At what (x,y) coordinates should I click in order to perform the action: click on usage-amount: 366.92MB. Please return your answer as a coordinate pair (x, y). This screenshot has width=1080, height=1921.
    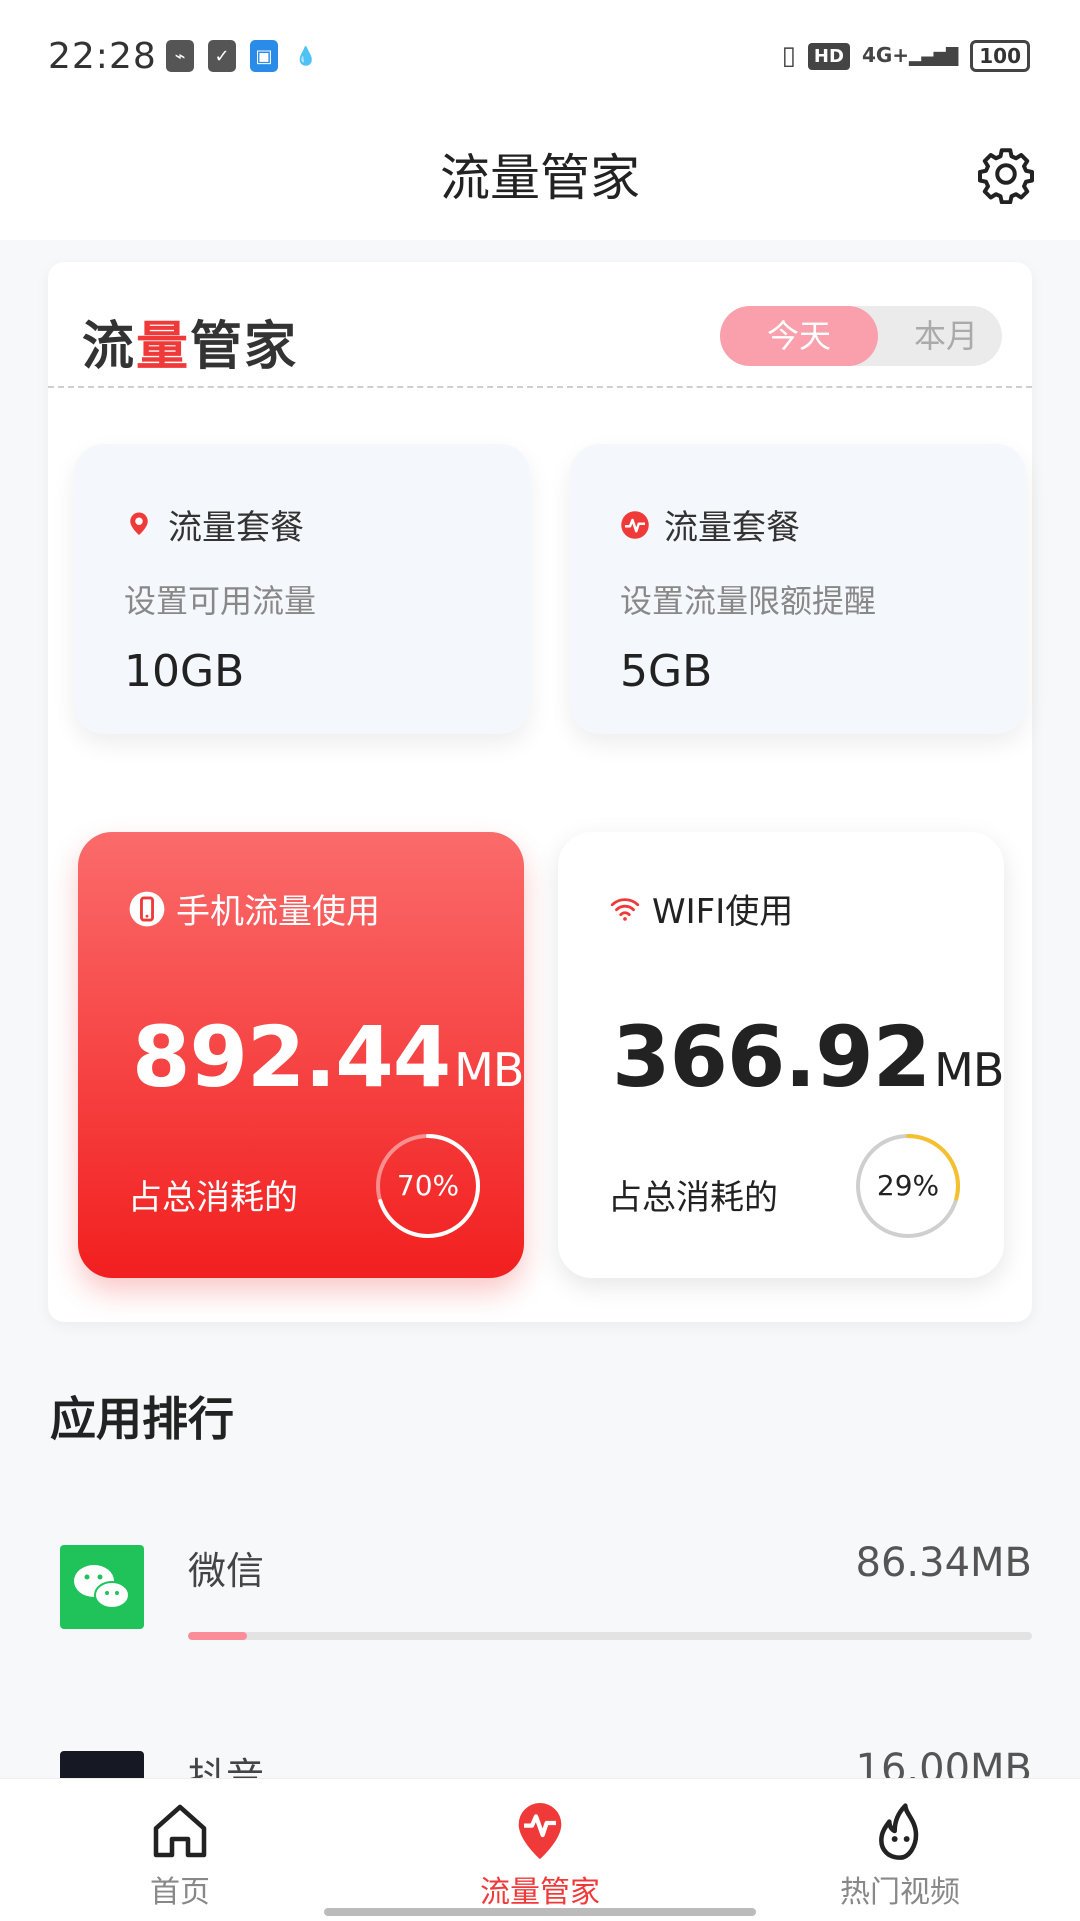
    Looking at the image, I should click on (808, 1057).